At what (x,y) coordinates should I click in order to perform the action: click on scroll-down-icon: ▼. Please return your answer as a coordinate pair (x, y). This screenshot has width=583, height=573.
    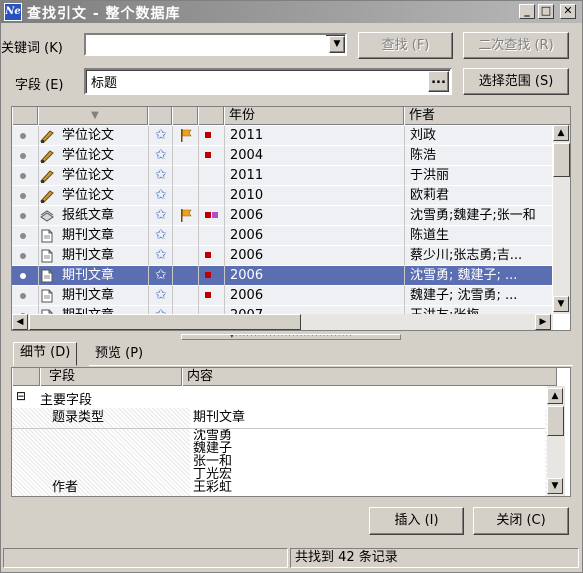
    Looking at the image, I should click on (561, 304).